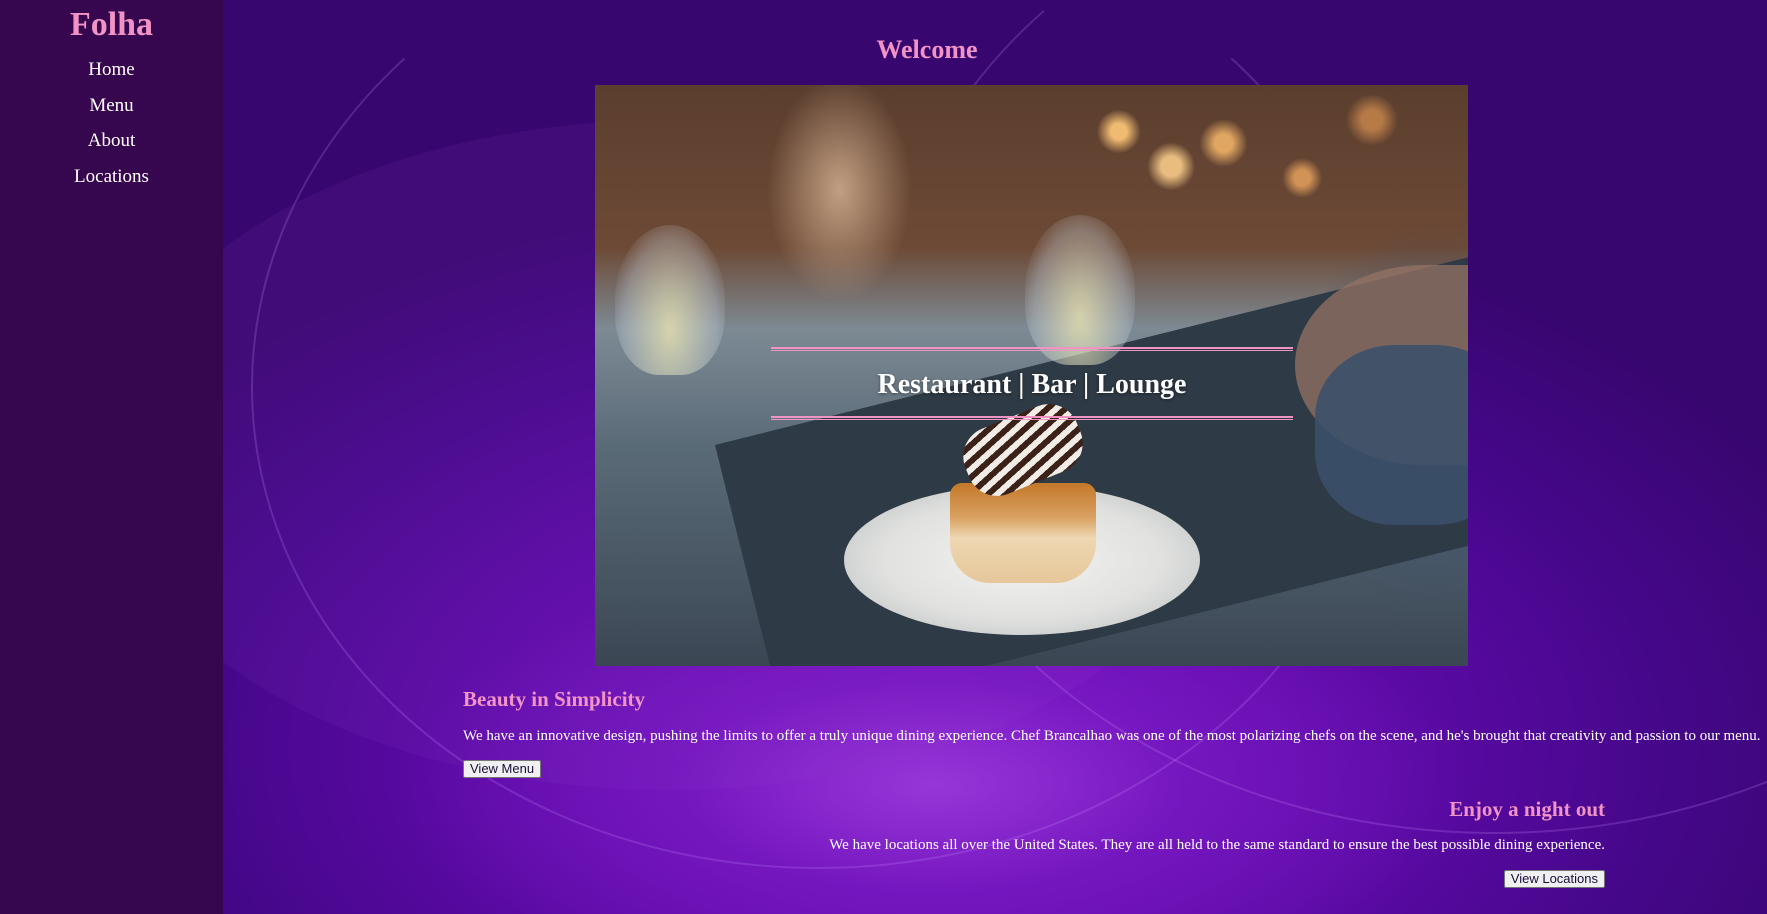  What do you see at coordinates (111, 105) in the screenshot?
I see `nav-item-menu: Menu` at bounding box center [111, 105].